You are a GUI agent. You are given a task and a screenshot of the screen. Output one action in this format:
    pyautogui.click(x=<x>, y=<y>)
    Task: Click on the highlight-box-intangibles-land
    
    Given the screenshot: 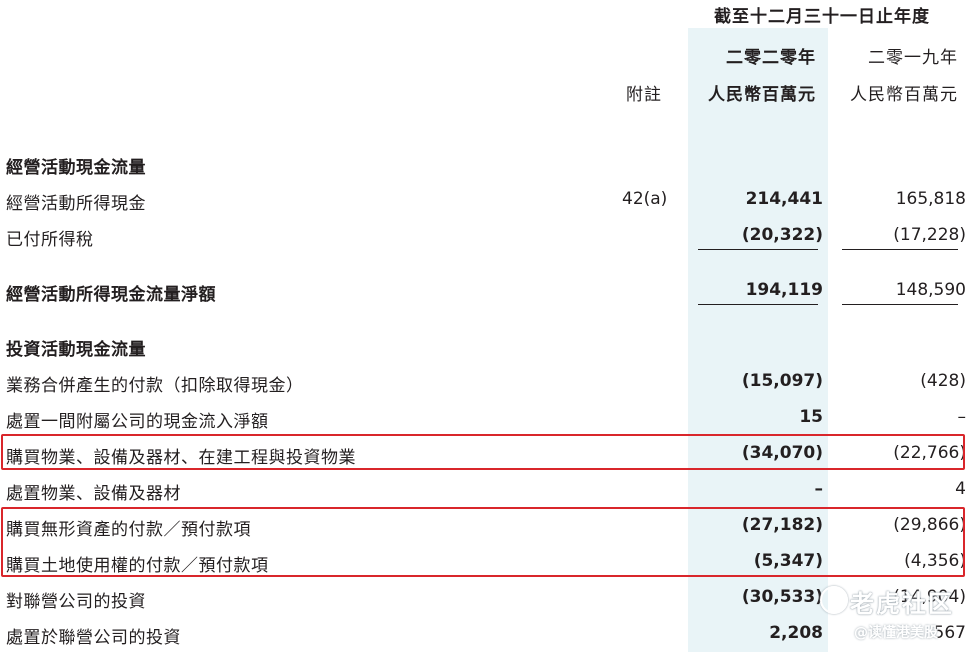 What is the action you would take?
    pyautogui.click(x=483, y=542)
    